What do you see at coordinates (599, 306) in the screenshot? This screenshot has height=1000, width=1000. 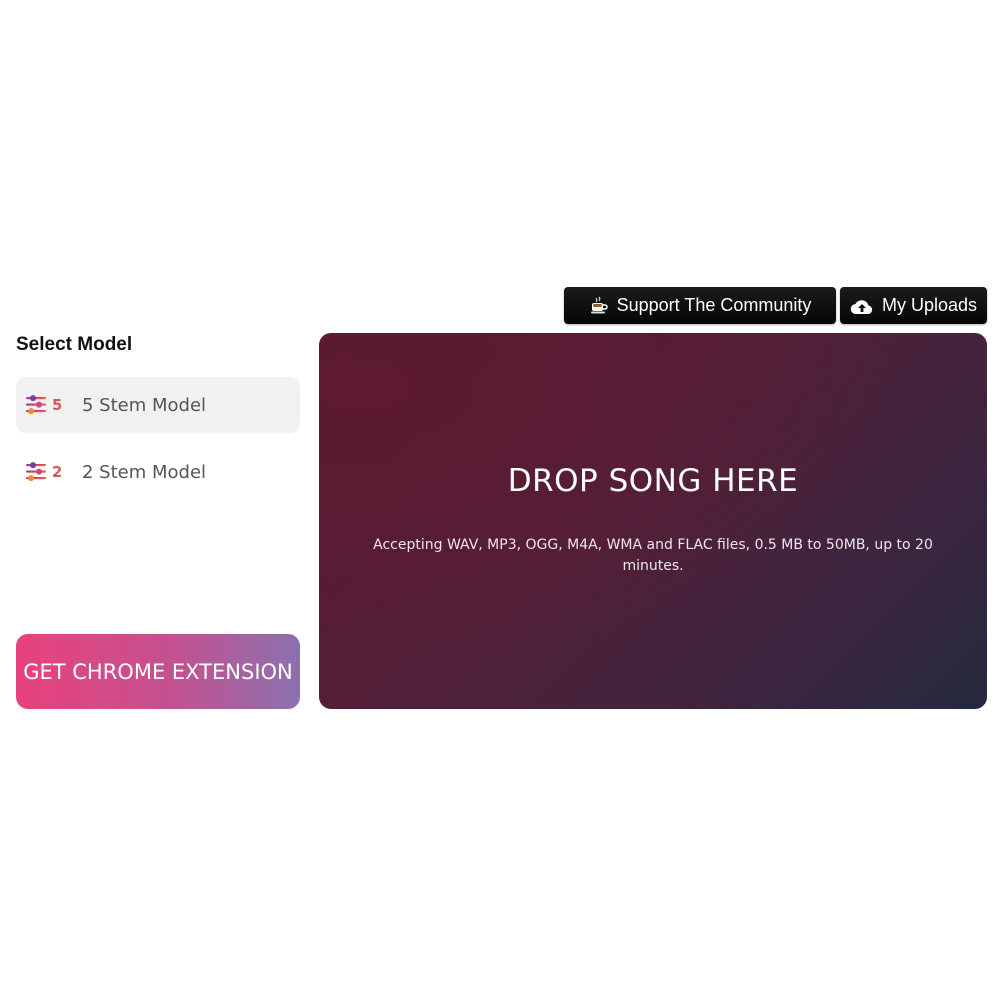 I see `coffee-icon` at bounding box center [599, 306].